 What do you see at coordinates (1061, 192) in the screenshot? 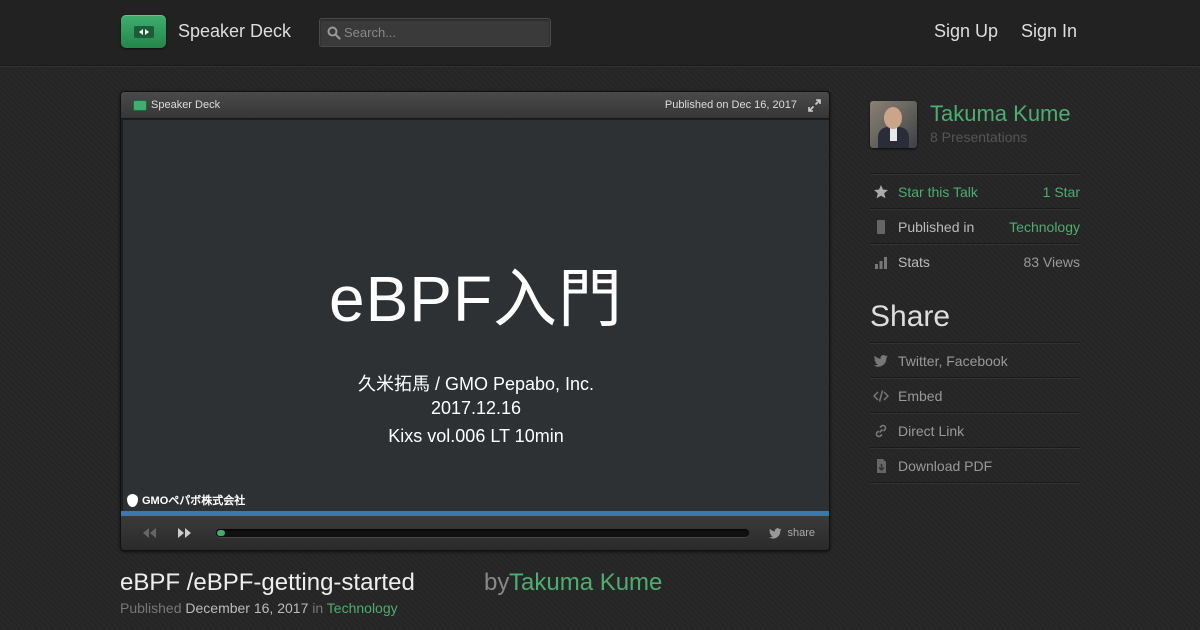
I see `star-count: 1 Star` at bounding box center [1061, 192].